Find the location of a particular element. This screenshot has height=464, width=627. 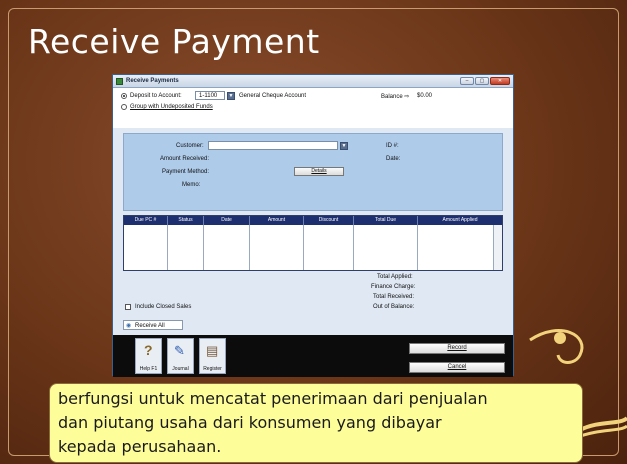

cancel-button: Cancel is located at coordinates (457, 367).